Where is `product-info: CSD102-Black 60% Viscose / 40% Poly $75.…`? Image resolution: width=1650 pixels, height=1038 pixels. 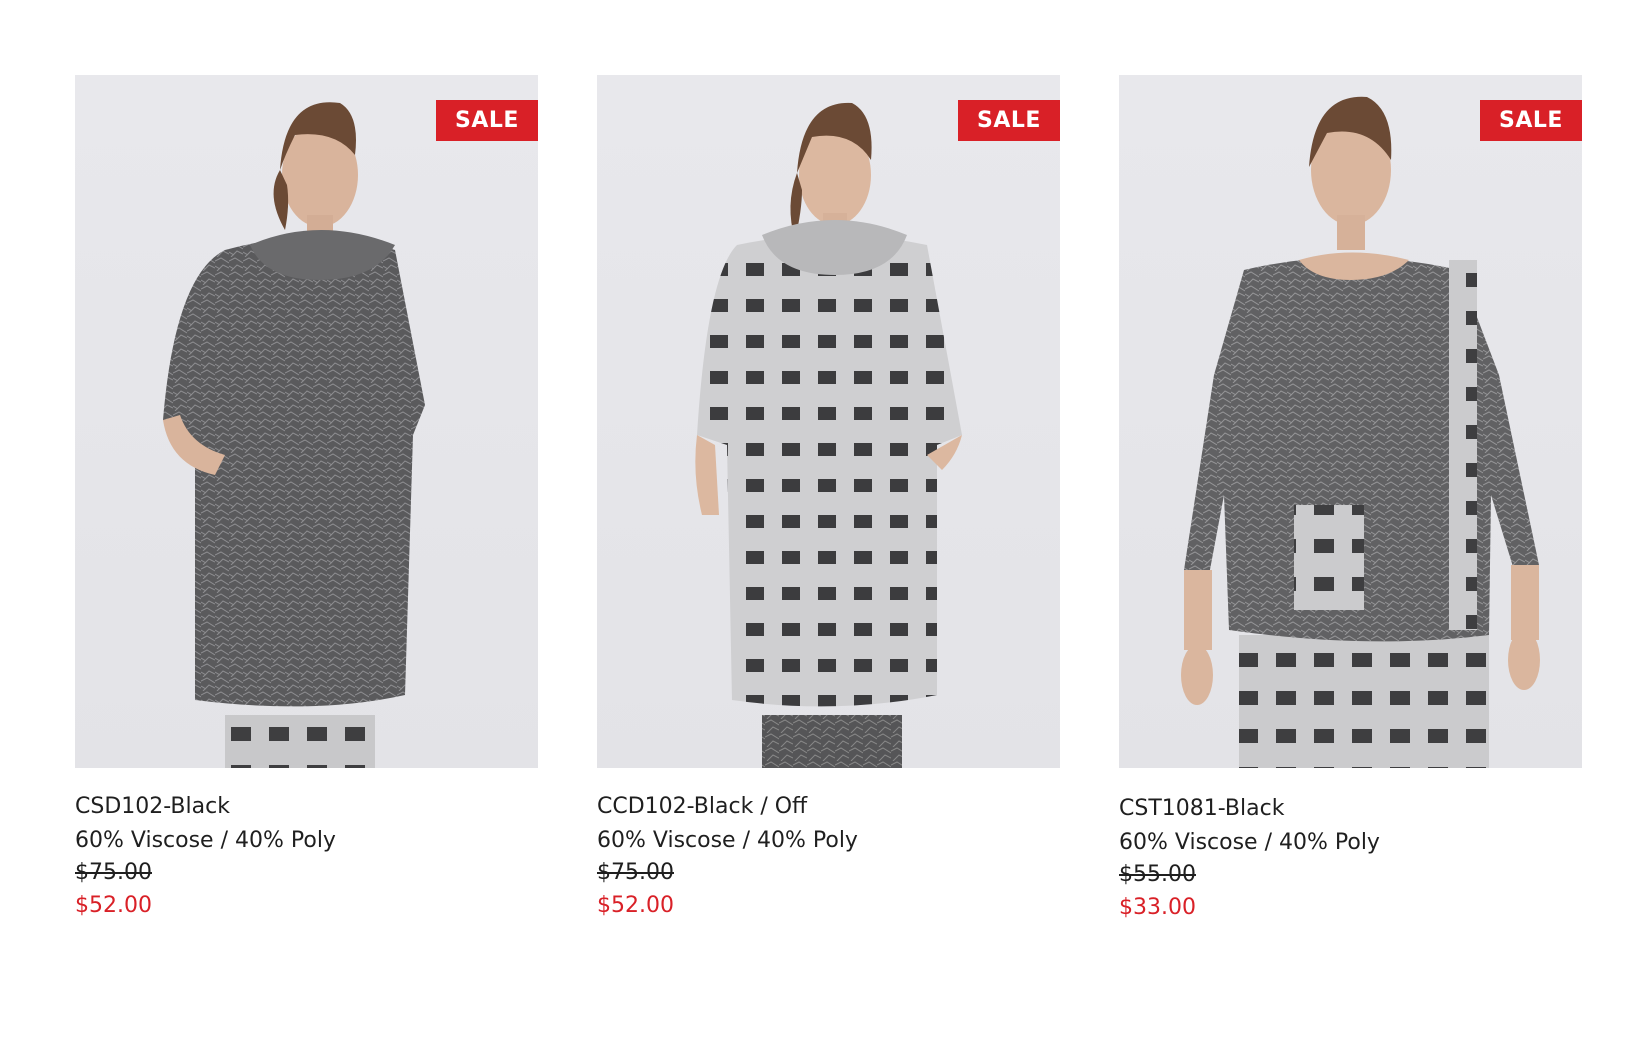 product-info: CSD102-Black 60% Viscose / 40% Poly $75.… is located at coordinates (306, 846).